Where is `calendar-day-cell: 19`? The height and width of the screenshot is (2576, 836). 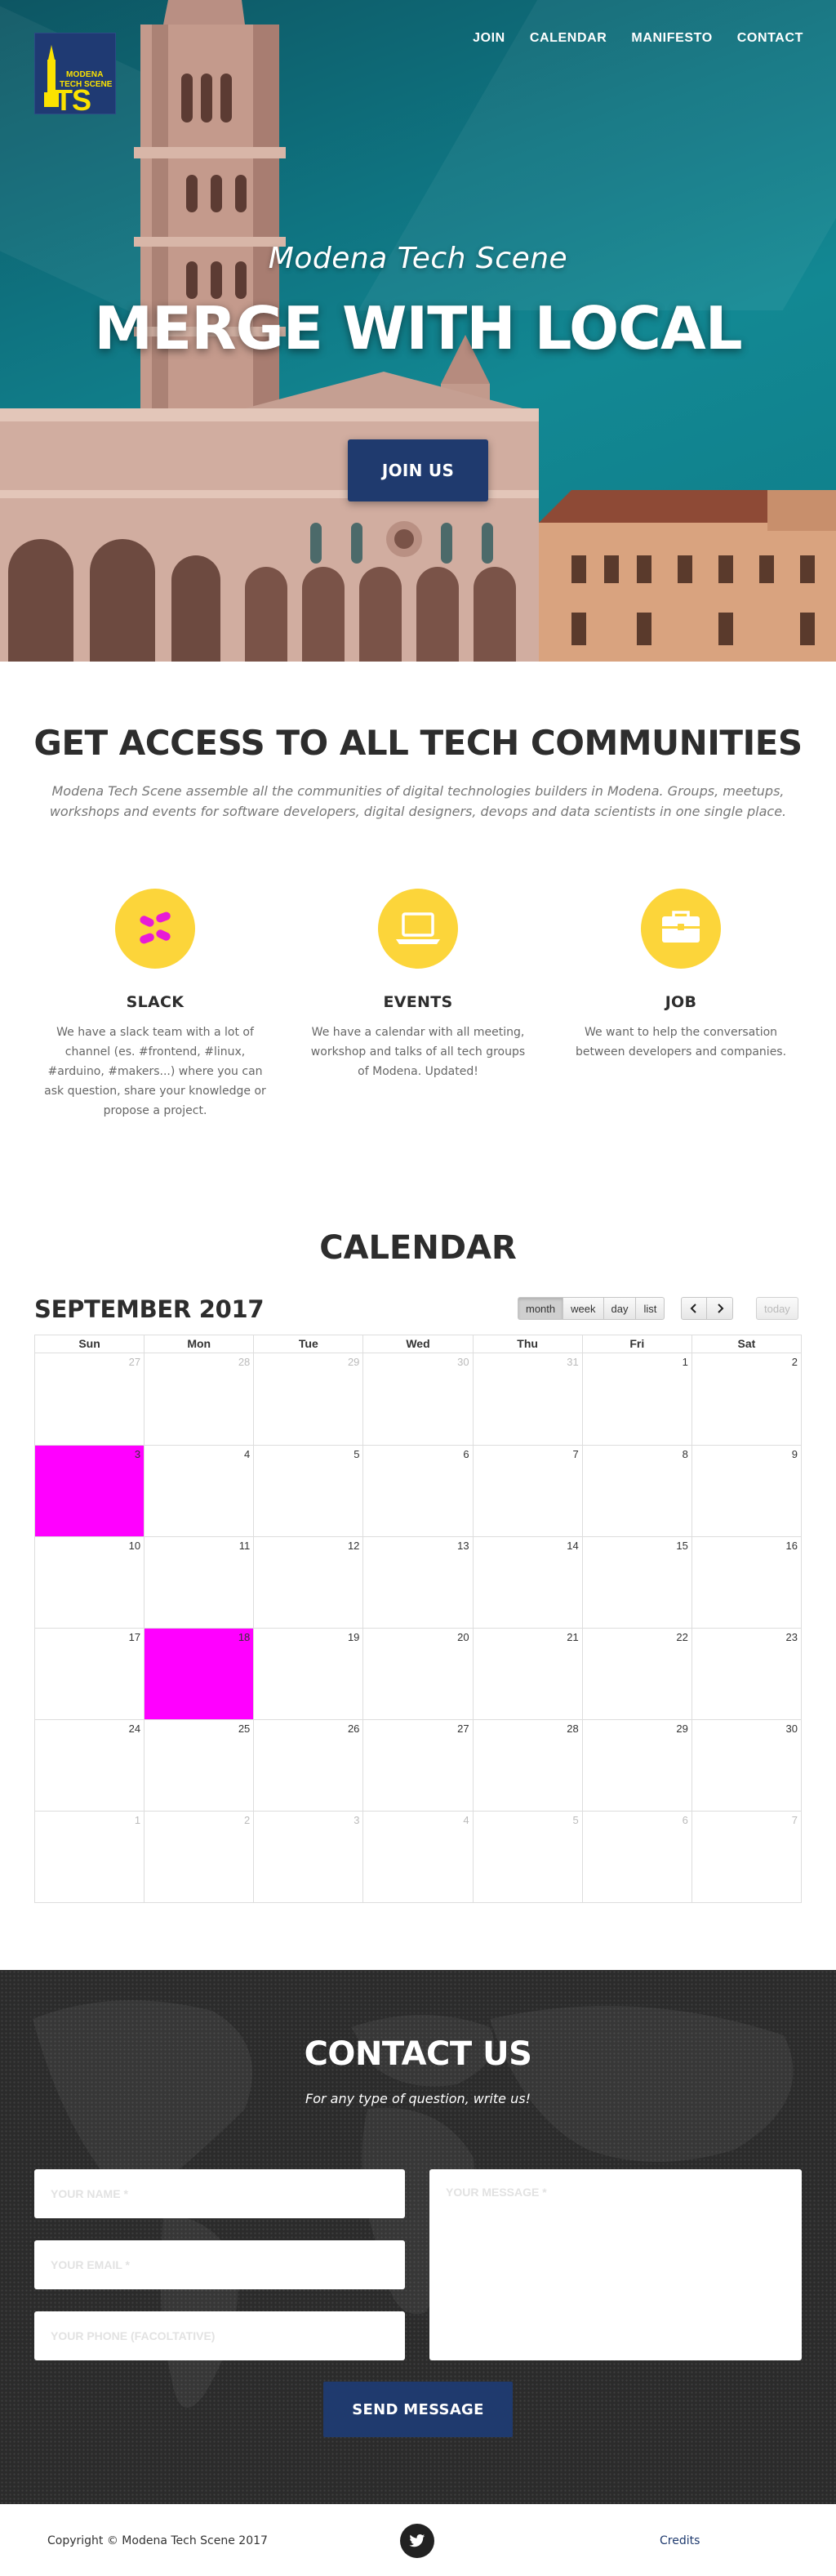
calendar-day-cell: 19 is located at coordinates (307, 1674).